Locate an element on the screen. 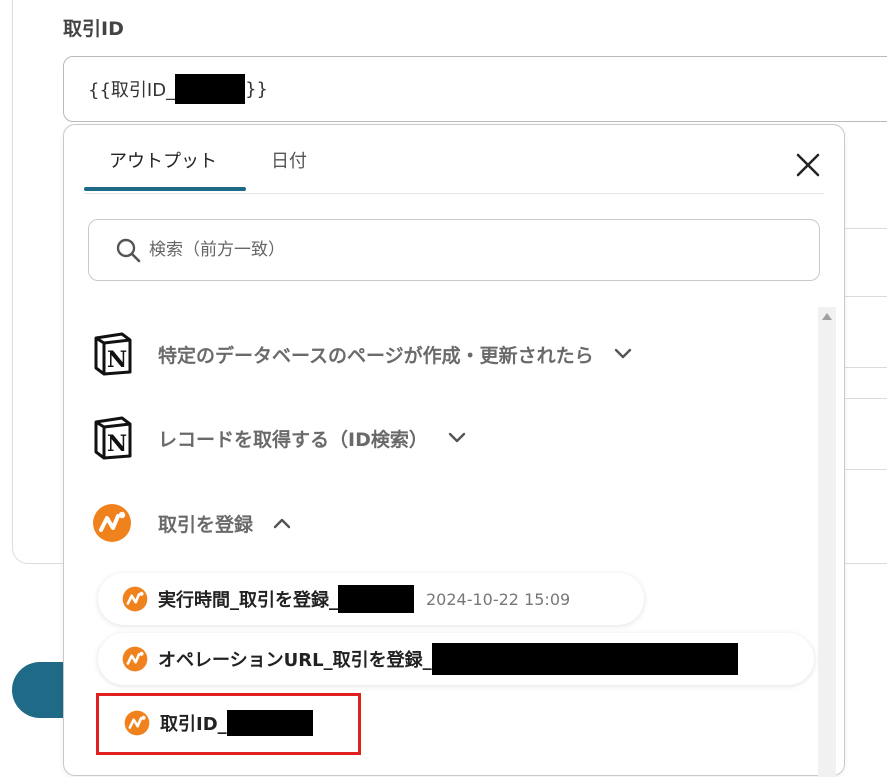 Image resolution: width=887 pixels, height=777 pixels. field-label: 取引ID is located at coordinates (93, 29).